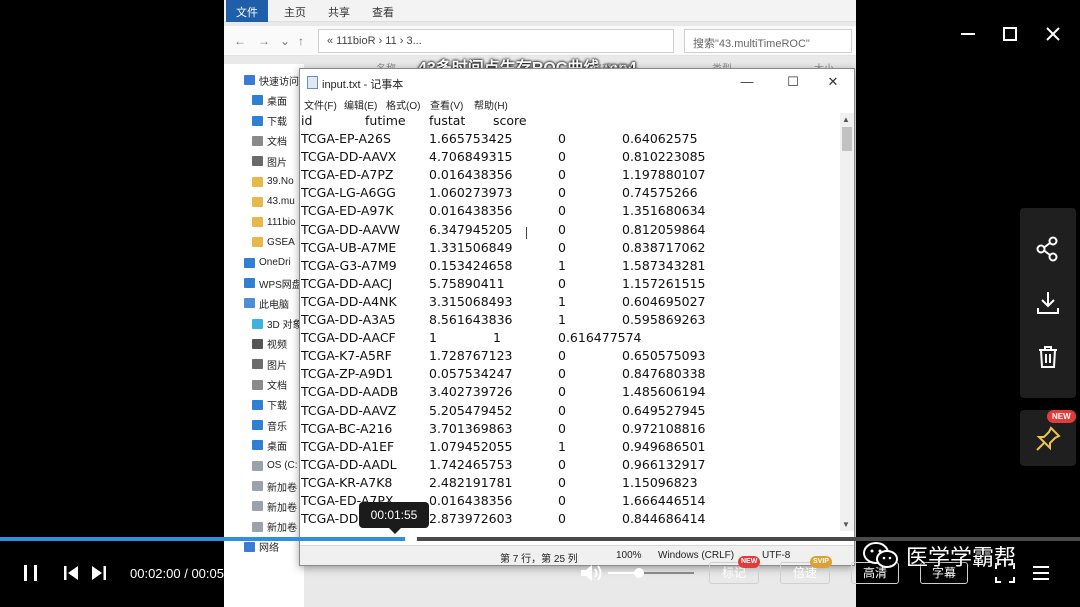  What do you see at coordinates (847, 322) in the screenshot?
I see `notepad-scrollbar: ▲ ▼` at bounding box center [847, 322].